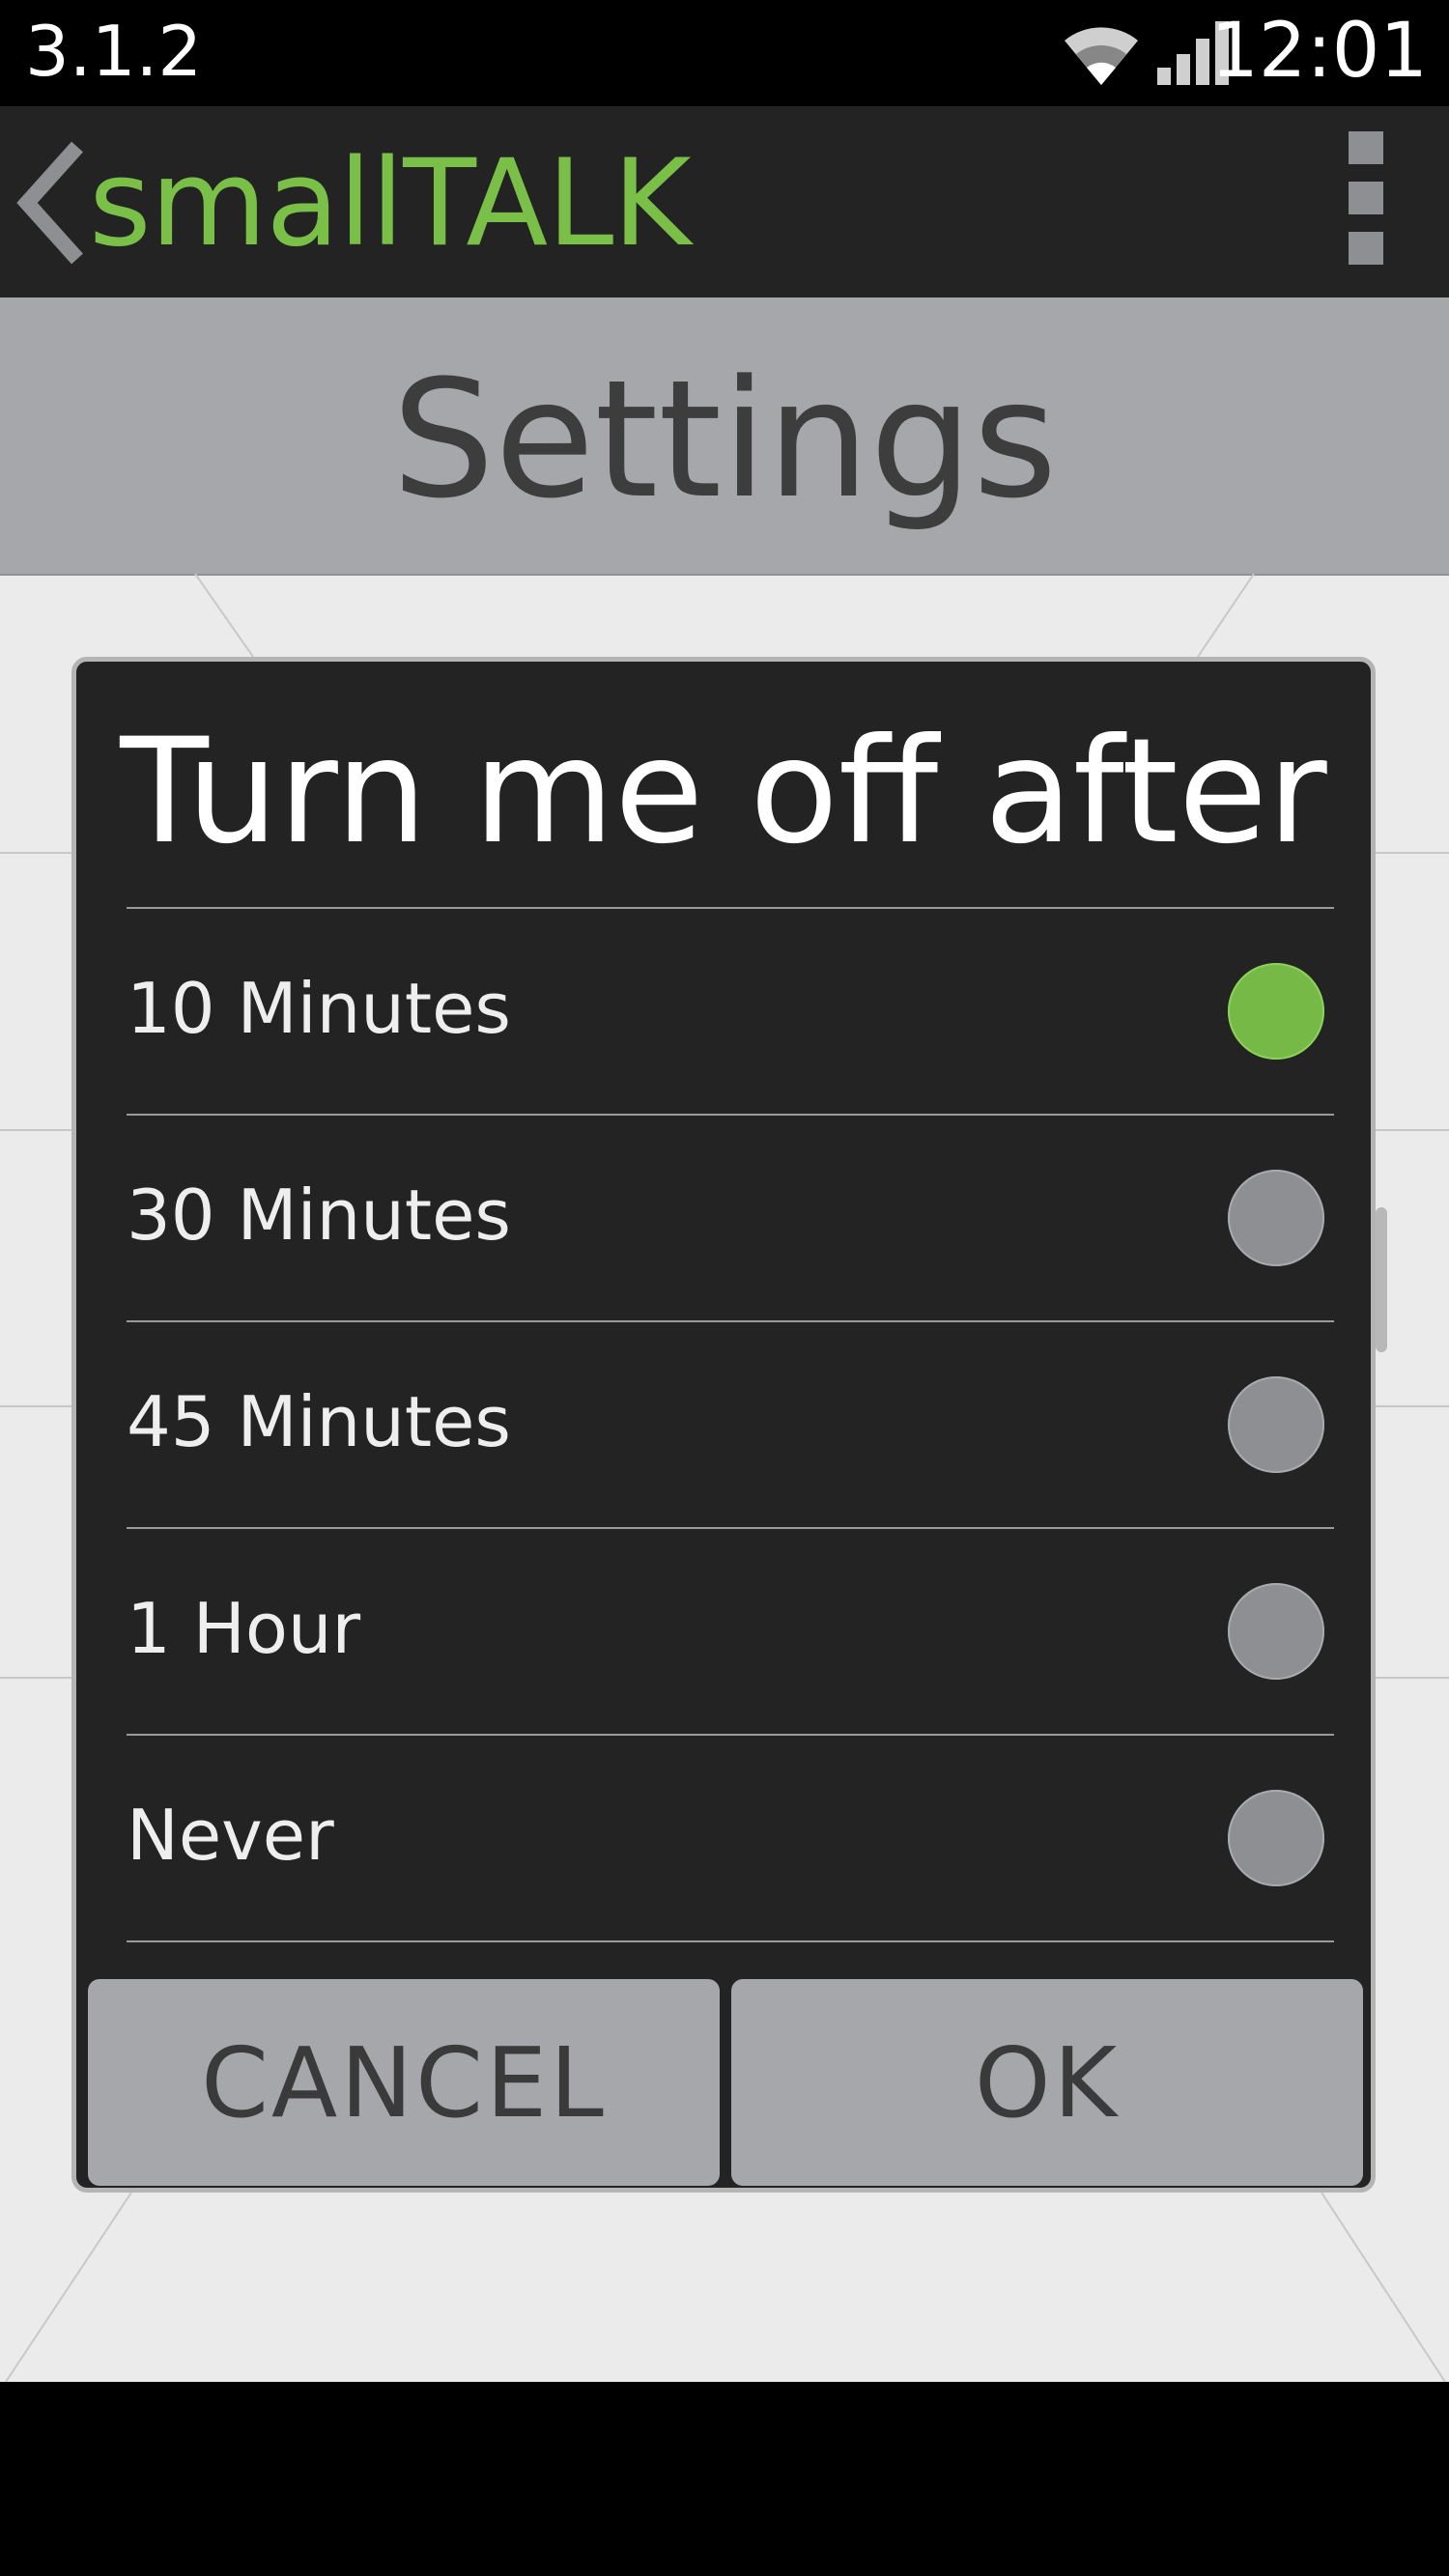 This screenshot has height=2576, width=1449. Describe the element at coordinates (390, 203) in the screenshot. I see `app-title: smallTALK` at that location.